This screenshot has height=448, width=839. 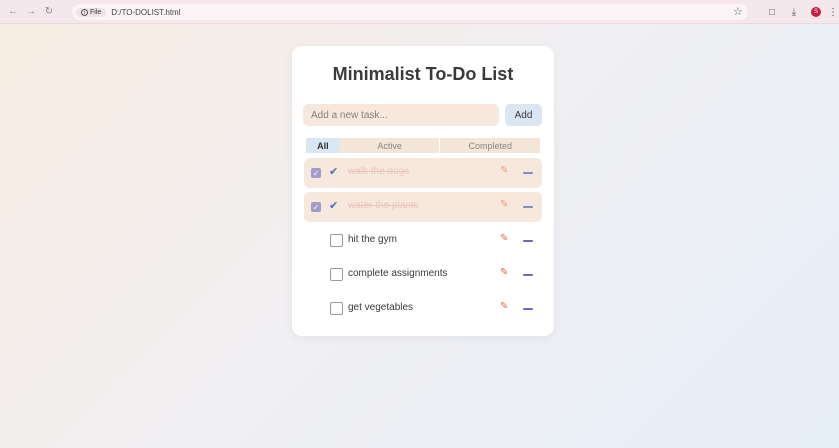 I want to click on menu-kebab-icon: ⋮, so click(x=833, y=12).